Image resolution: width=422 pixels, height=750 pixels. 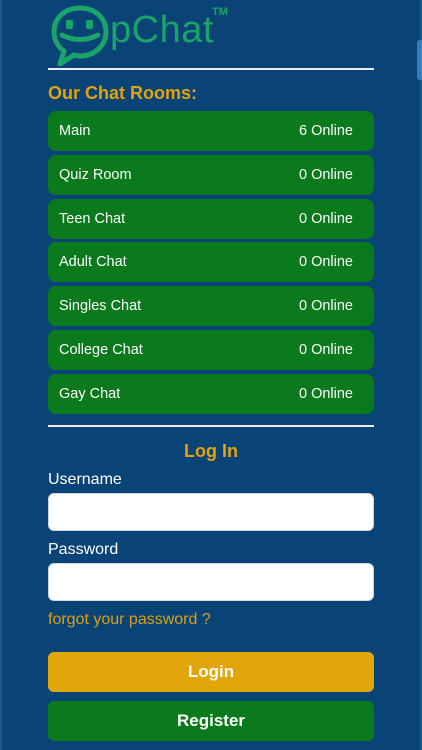 What do you see at coordinates (211, 393) in the screenshot?
I see `room-item-gay-chat: Gay Chat 0 Online` at bounding box center [211, 393].